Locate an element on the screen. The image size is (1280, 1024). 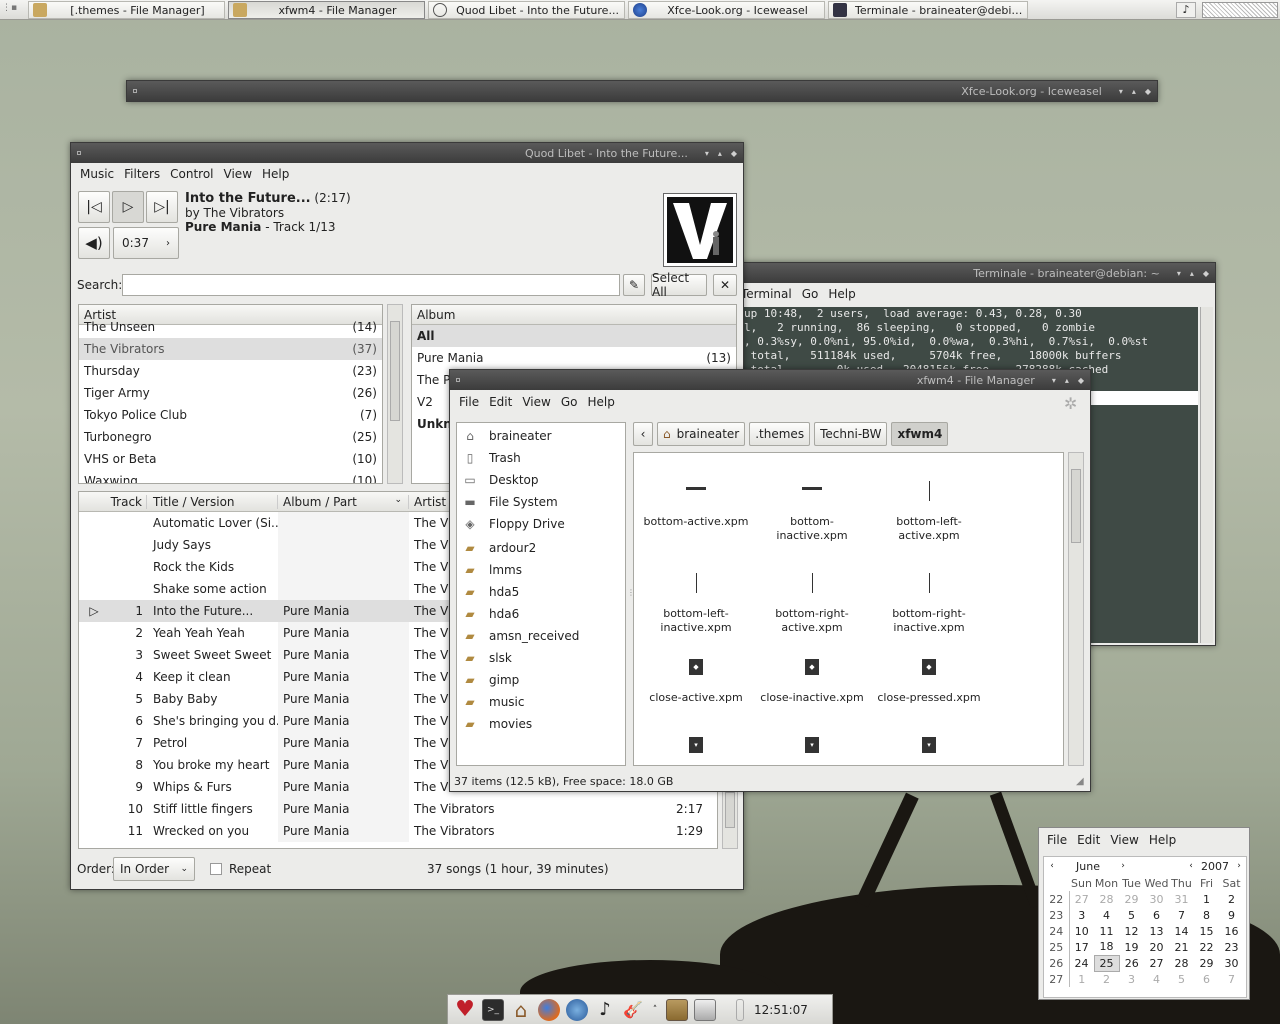
quodlibet-launcher-icon: ♪ is located at coordinates (605, 1010).